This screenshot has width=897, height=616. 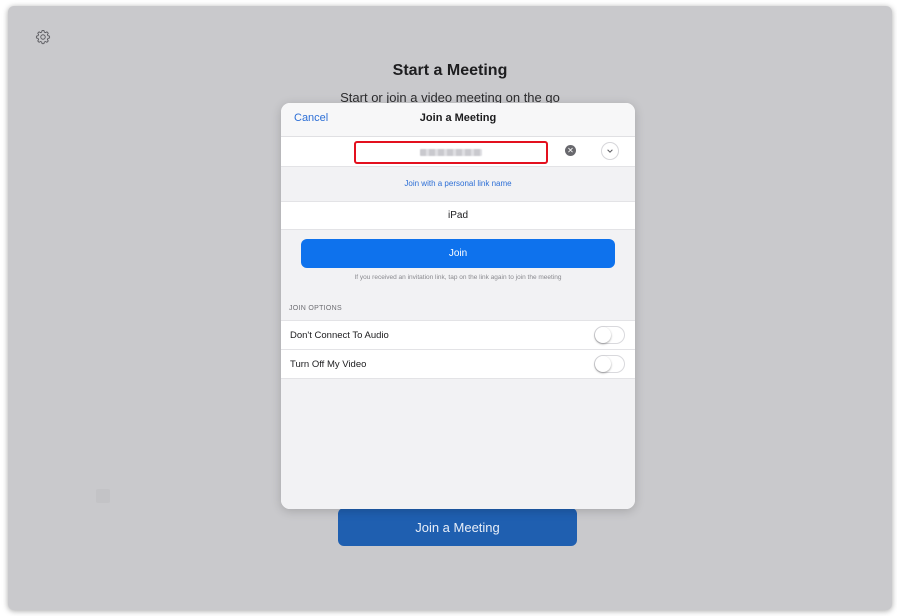 I want to click on dialog-title: Join a Meeting, so click(x=458, y=118).